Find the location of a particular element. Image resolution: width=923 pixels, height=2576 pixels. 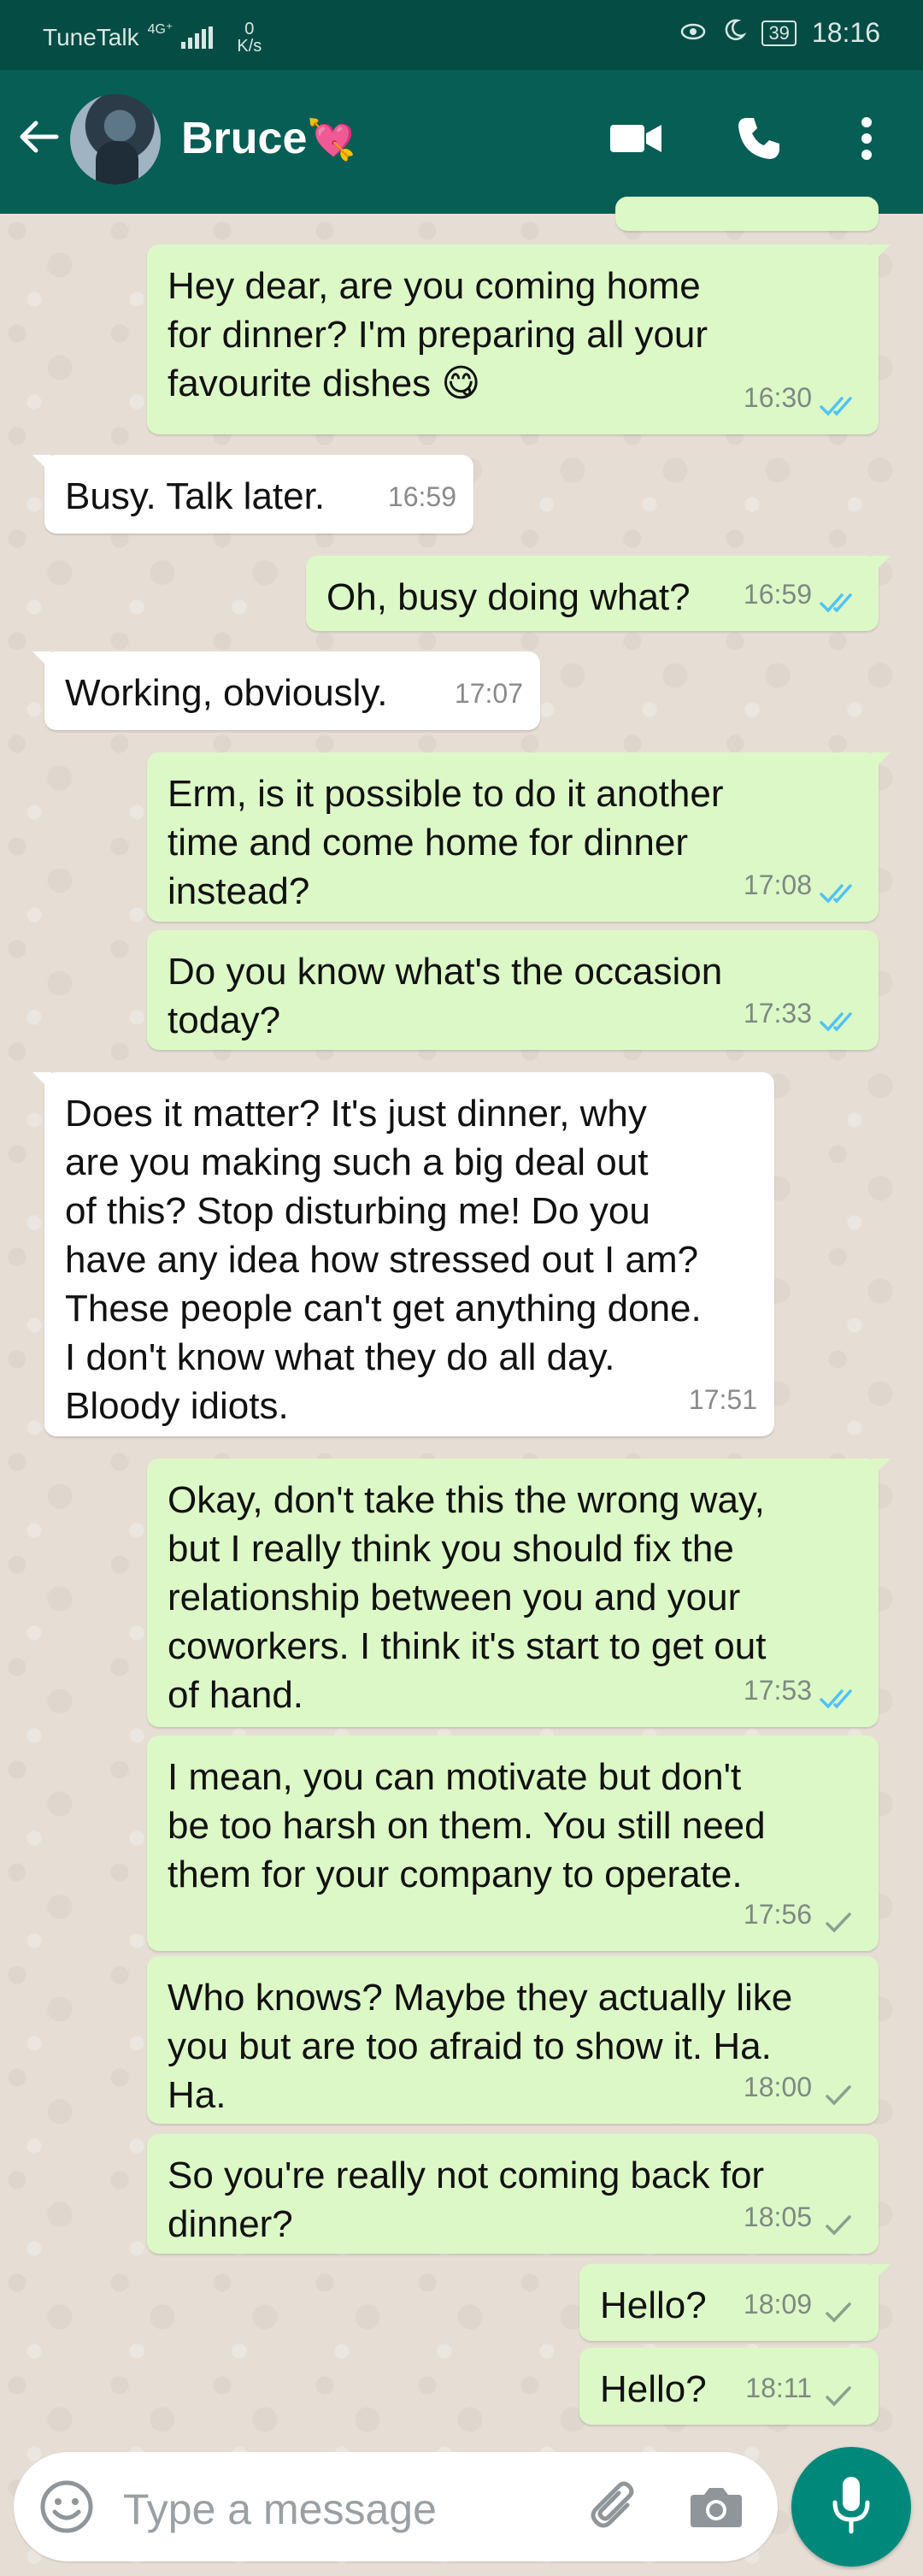

attach-icon is located at coordinates (615, 2507).